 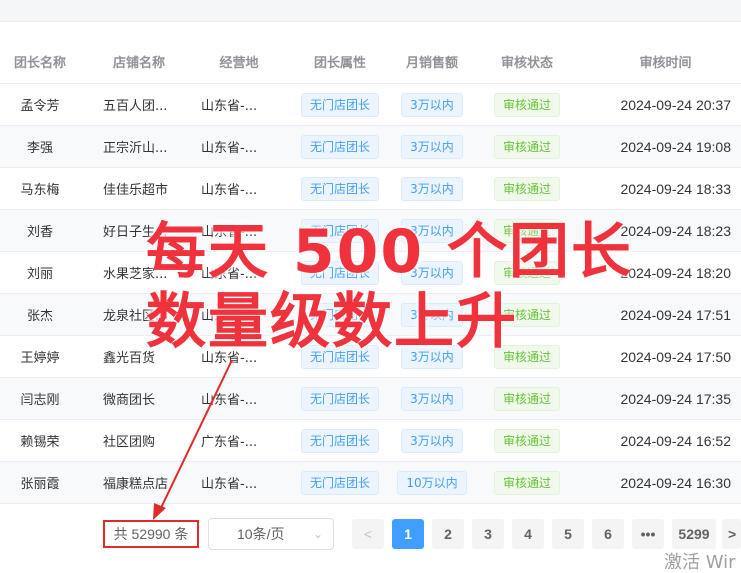 What do you see at coordinates (40, 61) in the screenshot?
I see `header-leader-name: 团长名称` at bounding box center [40, 61].